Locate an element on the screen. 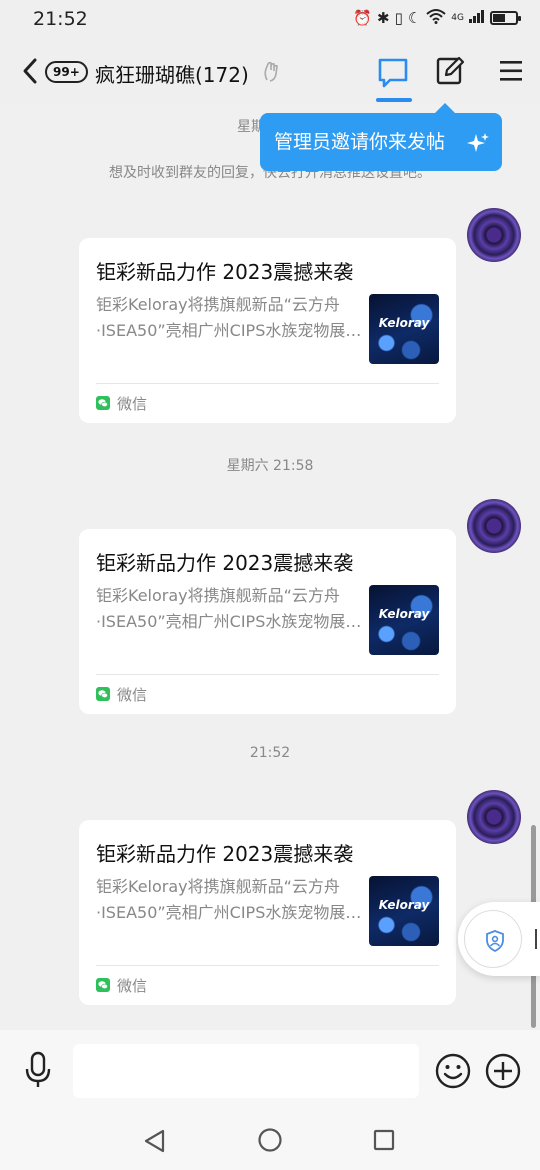 Image resolution: width=540 pixels, height=1170 pixels. mute-icon is located at coordinates (271, 71).